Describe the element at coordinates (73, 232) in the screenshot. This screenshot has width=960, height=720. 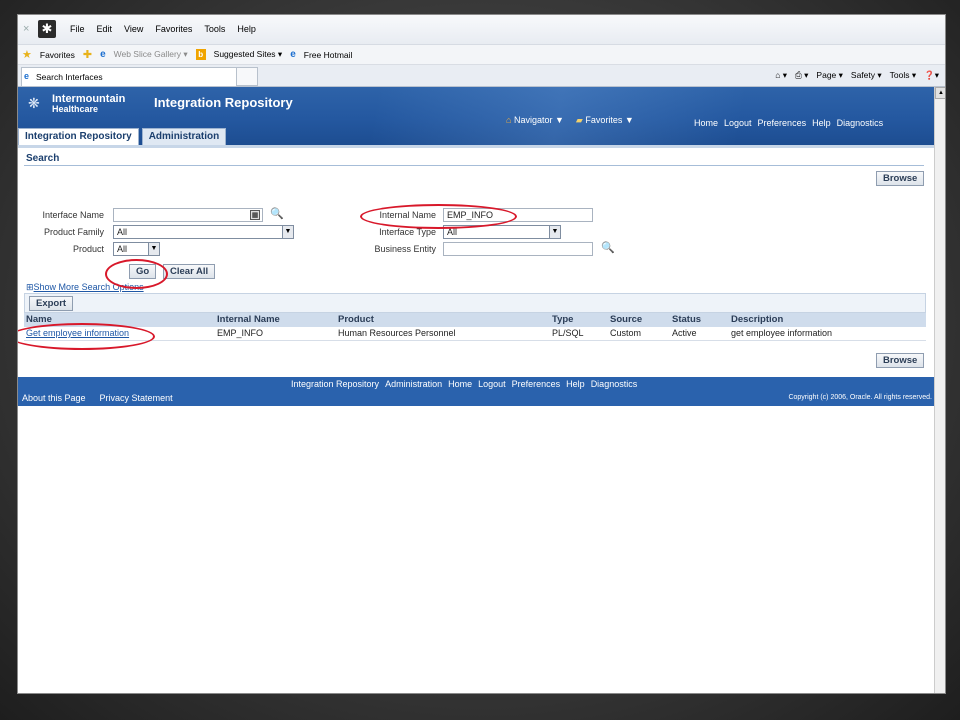
I see `product-family-label: Product Family` at that location.